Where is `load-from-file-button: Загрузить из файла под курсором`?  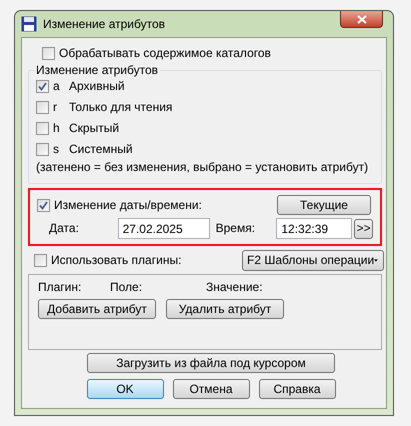
load-from-file-button: Загрузить из файла под курсором is located at coordinates (211, 363).